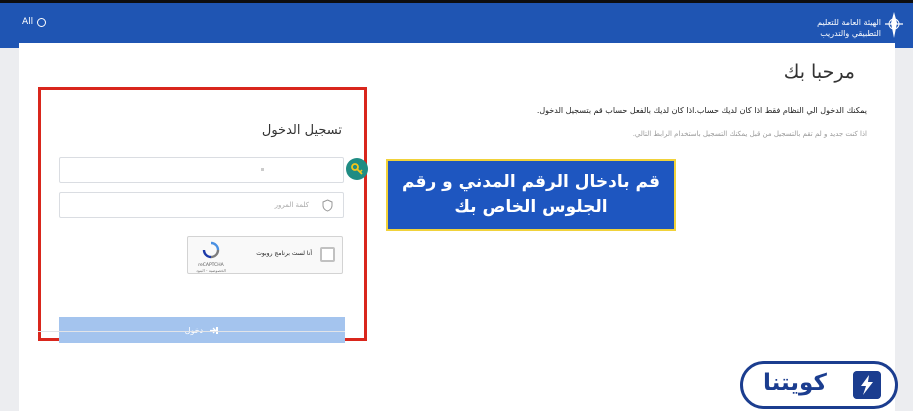 This screenshot has height=411, width=913. I want to click on callout-line1: قم بادخال الرقم المدني و رقم, so click(530, 182).